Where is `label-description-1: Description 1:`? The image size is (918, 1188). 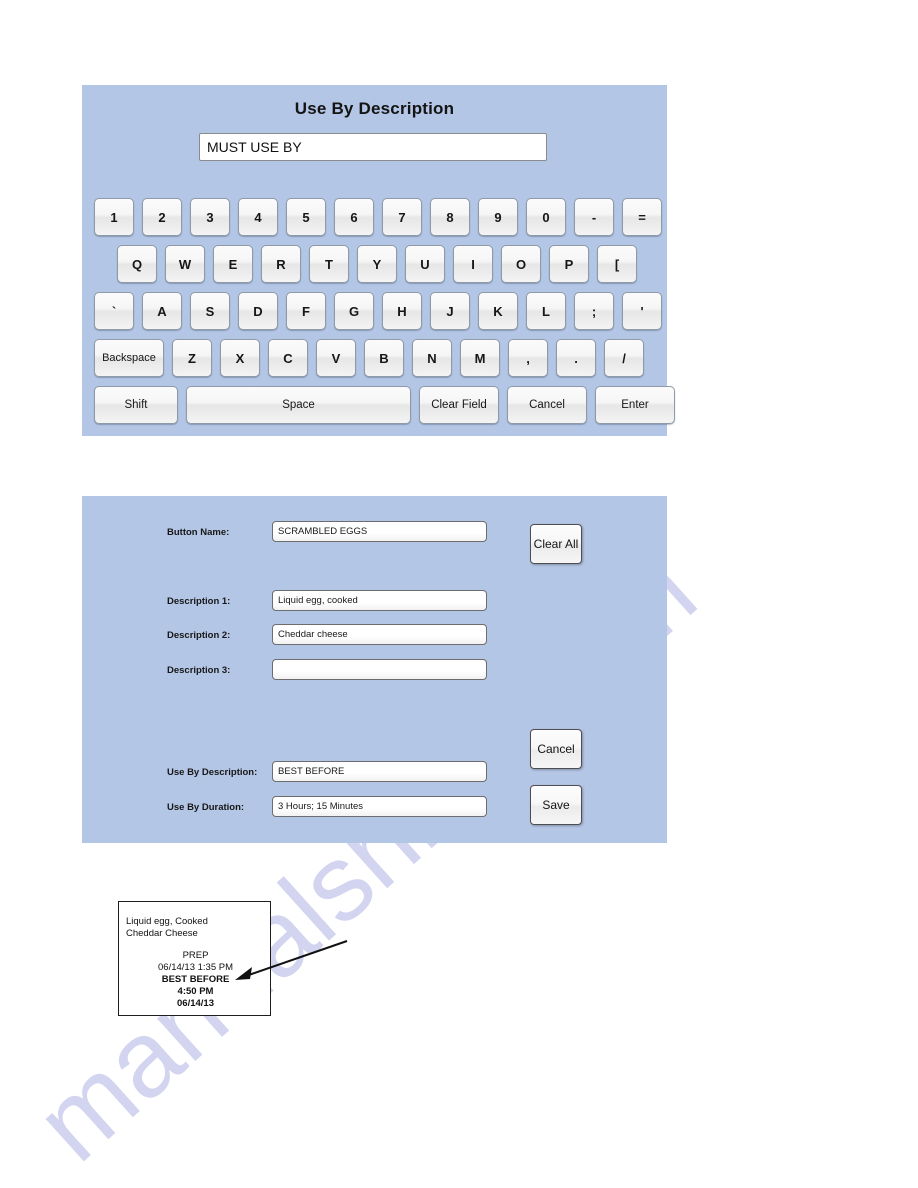
label-description-1: Description 1: is located at coordinates (199, 601).